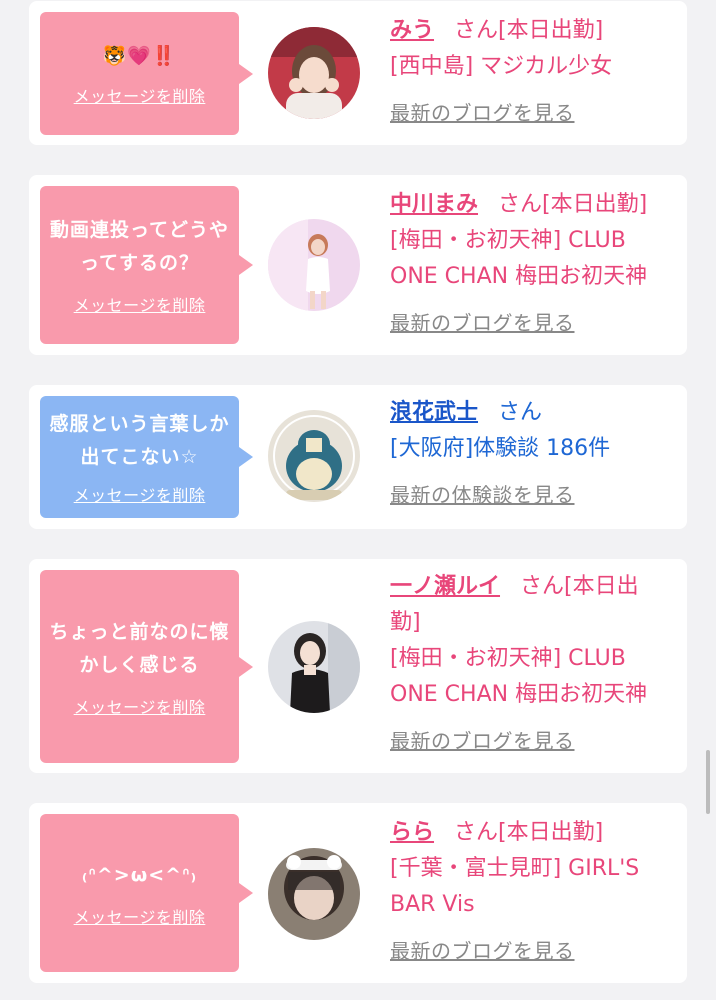 Image resolution: width=716 pixels, height=1000 pixels. Describe the element at coordinates (146, 73) in the screenshot. I see `message-bubble: 🐯💗‼️ メッセージを削除` at that location.